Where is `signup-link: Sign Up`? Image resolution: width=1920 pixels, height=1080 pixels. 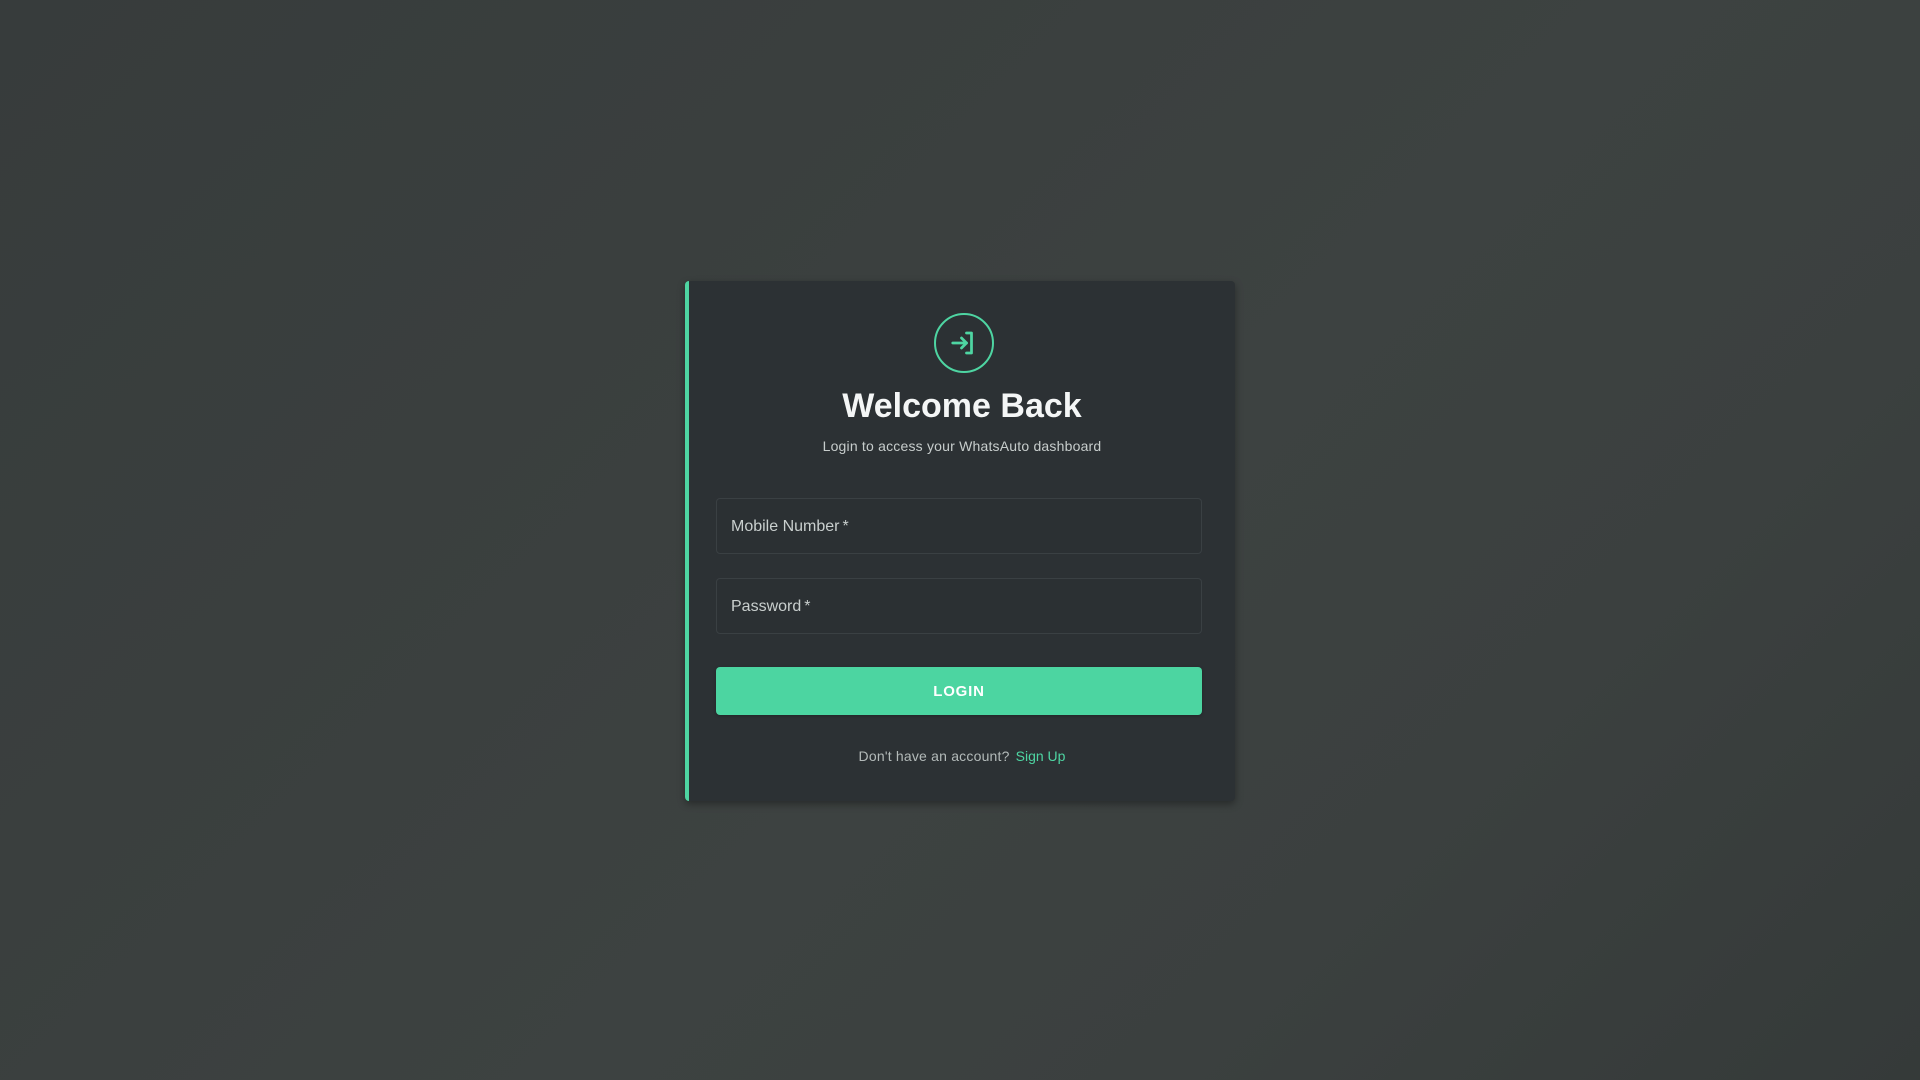
signup-link: Sign Up is located at coordinates (1041, 756).